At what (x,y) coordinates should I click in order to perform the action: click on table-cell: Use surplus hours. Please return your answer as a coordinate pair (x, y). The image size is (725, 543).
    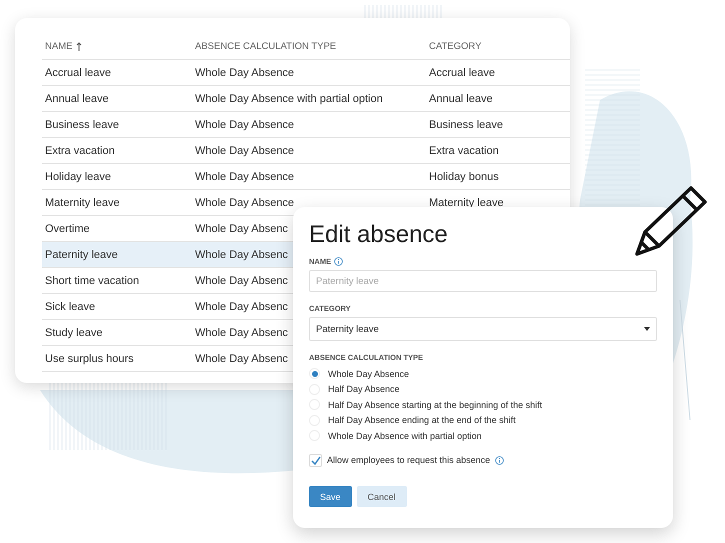
    Looking at the image, I should click on (89, 358).